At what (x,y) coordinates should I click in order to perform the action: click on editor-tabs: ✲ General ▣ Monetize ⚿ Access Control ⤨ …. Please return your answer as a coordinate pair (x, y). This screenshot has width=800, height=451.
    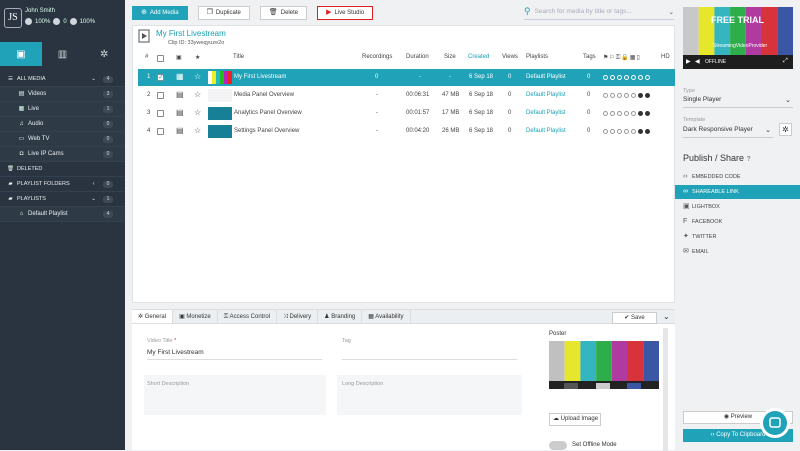
    Looking at the image, I should click on (403, 317).